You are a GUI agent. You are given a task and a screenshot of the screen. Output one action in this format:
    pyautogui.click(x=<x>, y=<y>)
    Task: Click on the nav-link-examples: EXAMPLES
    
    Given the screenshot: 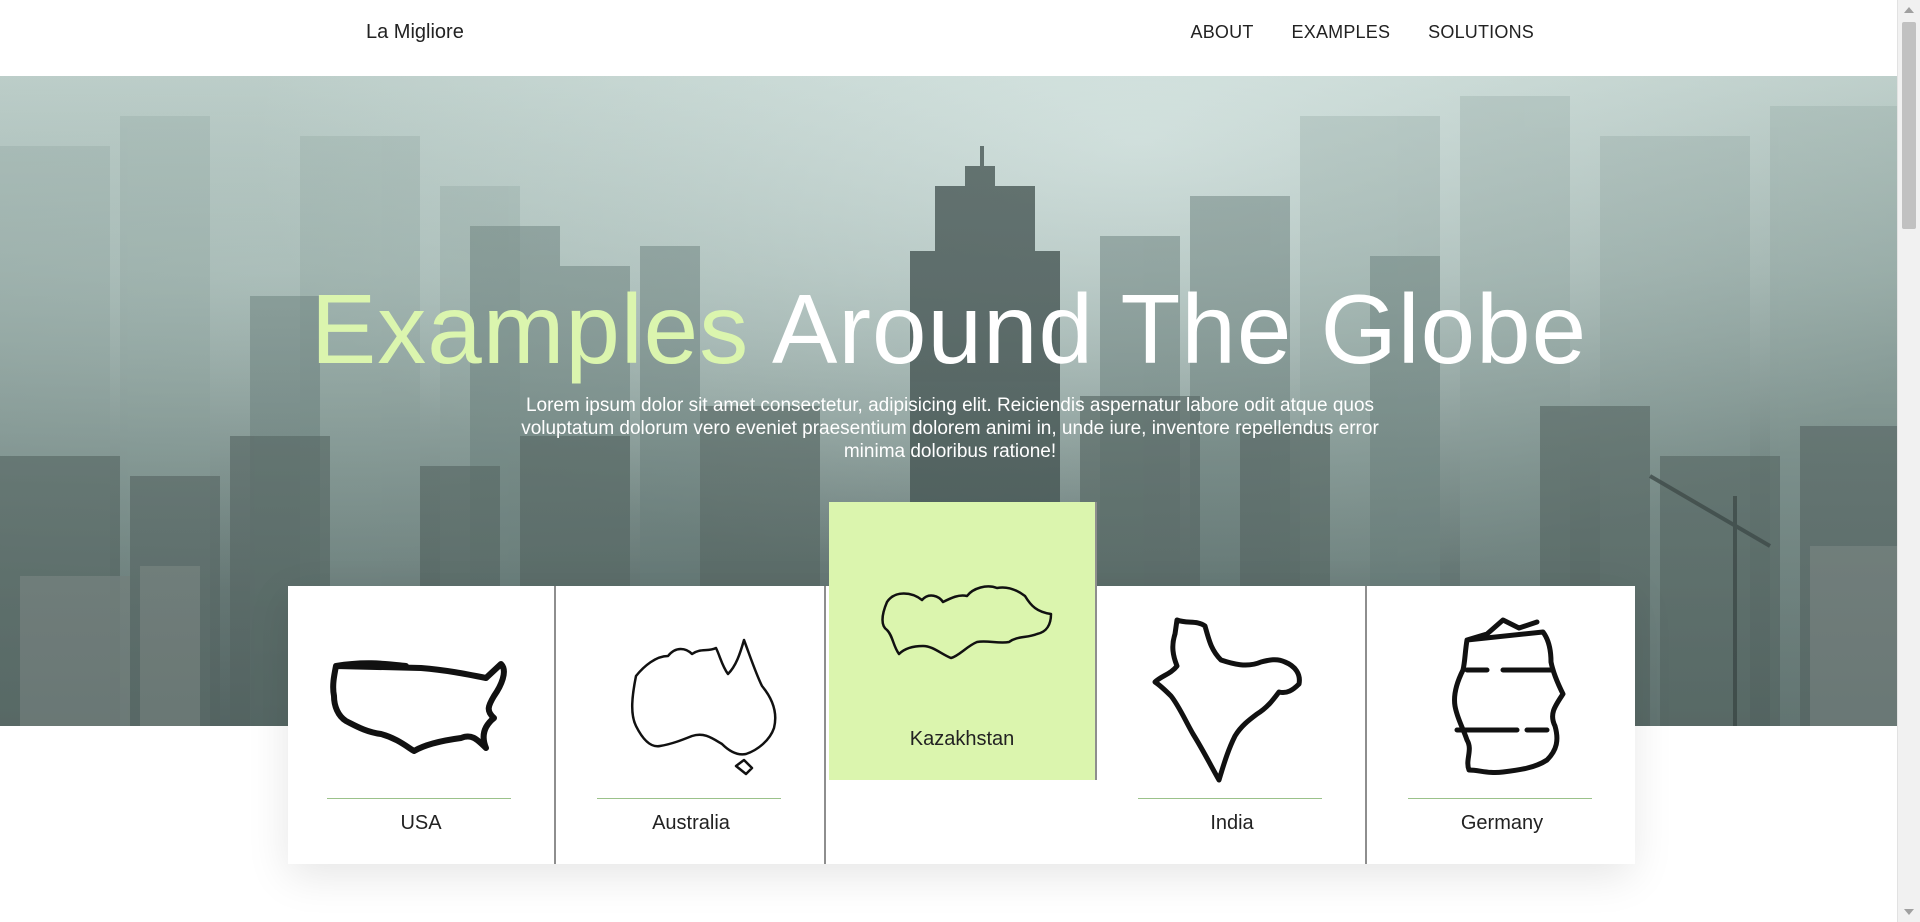 What is the action you would take?
    pyautogui.click(x=1341, y=32)
    